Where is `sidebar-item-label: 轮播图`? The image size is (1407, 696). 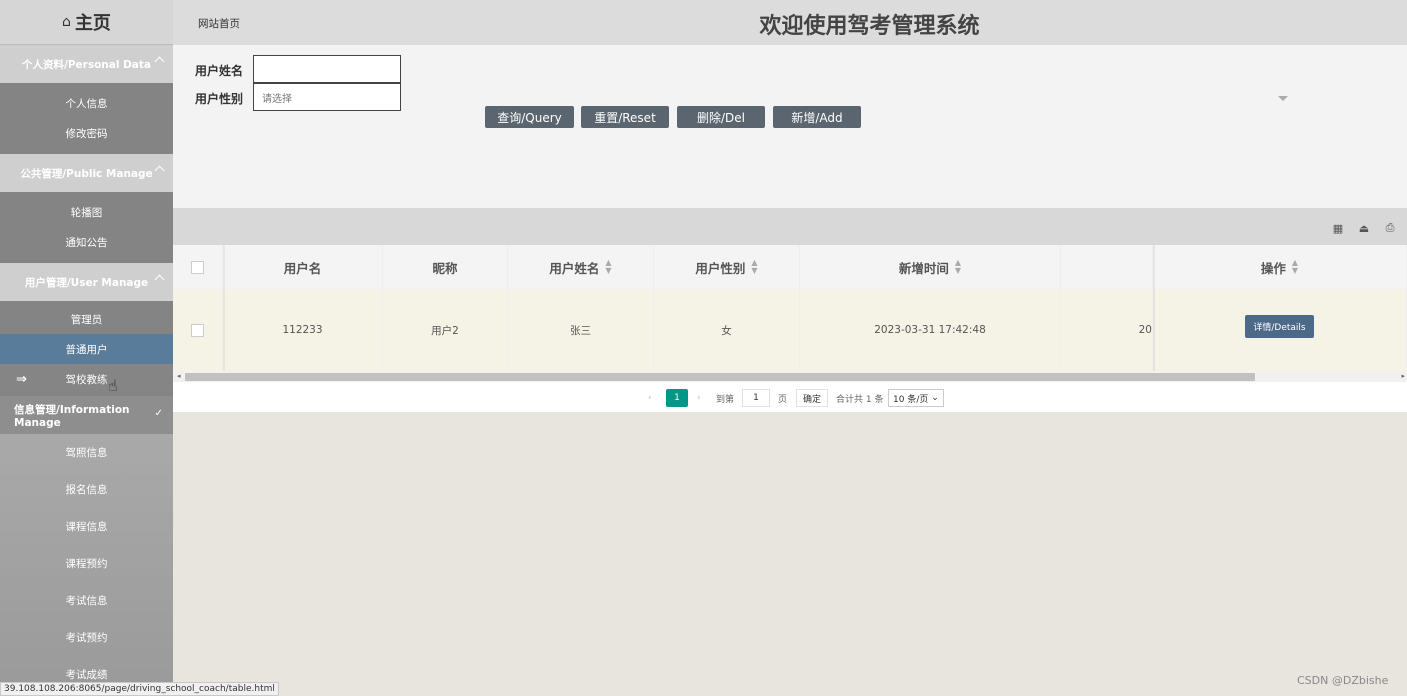
sidebar-item-label: 轮播图 is located at coordinates (86, 212).